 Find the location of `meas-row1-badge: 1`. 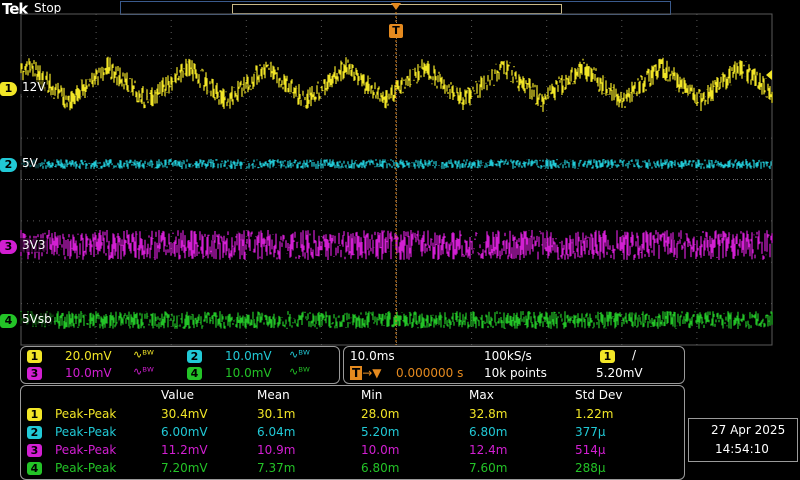

meas-row1-badge: 1 is located at coordinates (34, 414).